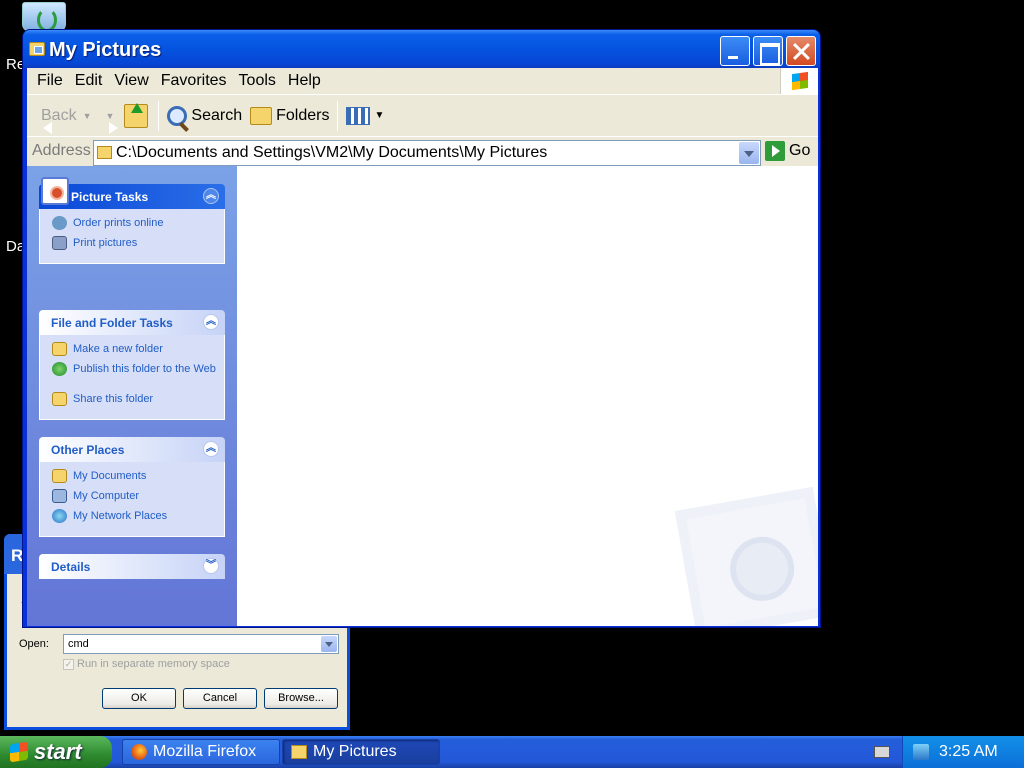 This screenshot has height=768, width=1024. I want to click on folder-up-icon, so click(136, 115).